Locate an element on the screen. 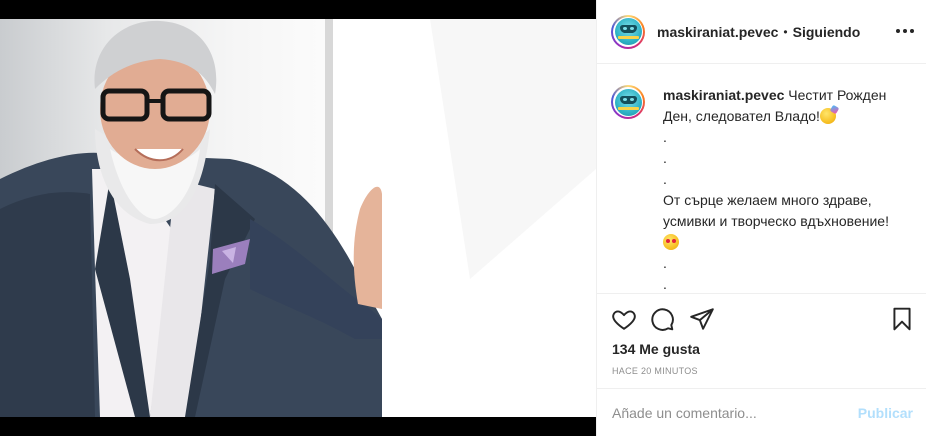 This screenshot has width=926, height=436. heart-icon is located at coordinates (624, 319).